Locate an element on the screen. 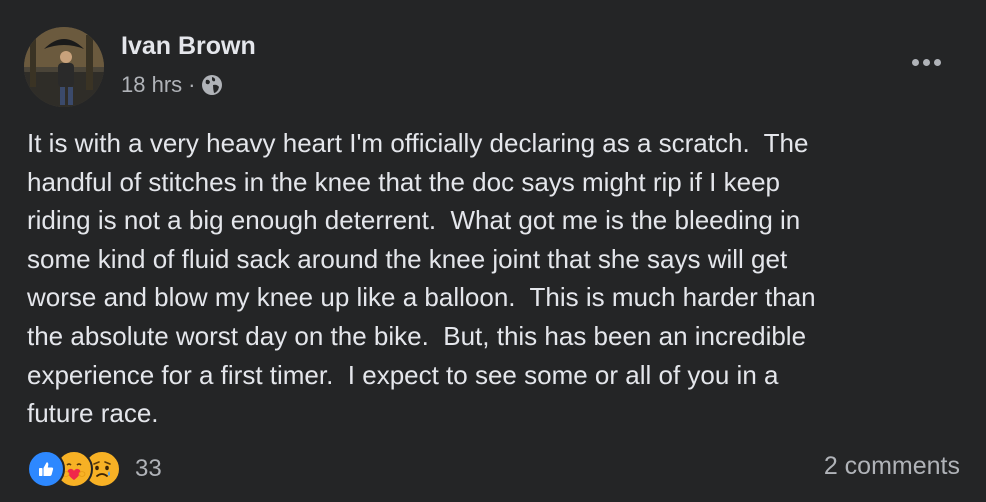 This screenshot has width=986, height=502. comments-link: 2 comments is located at coordinates (892, 466).